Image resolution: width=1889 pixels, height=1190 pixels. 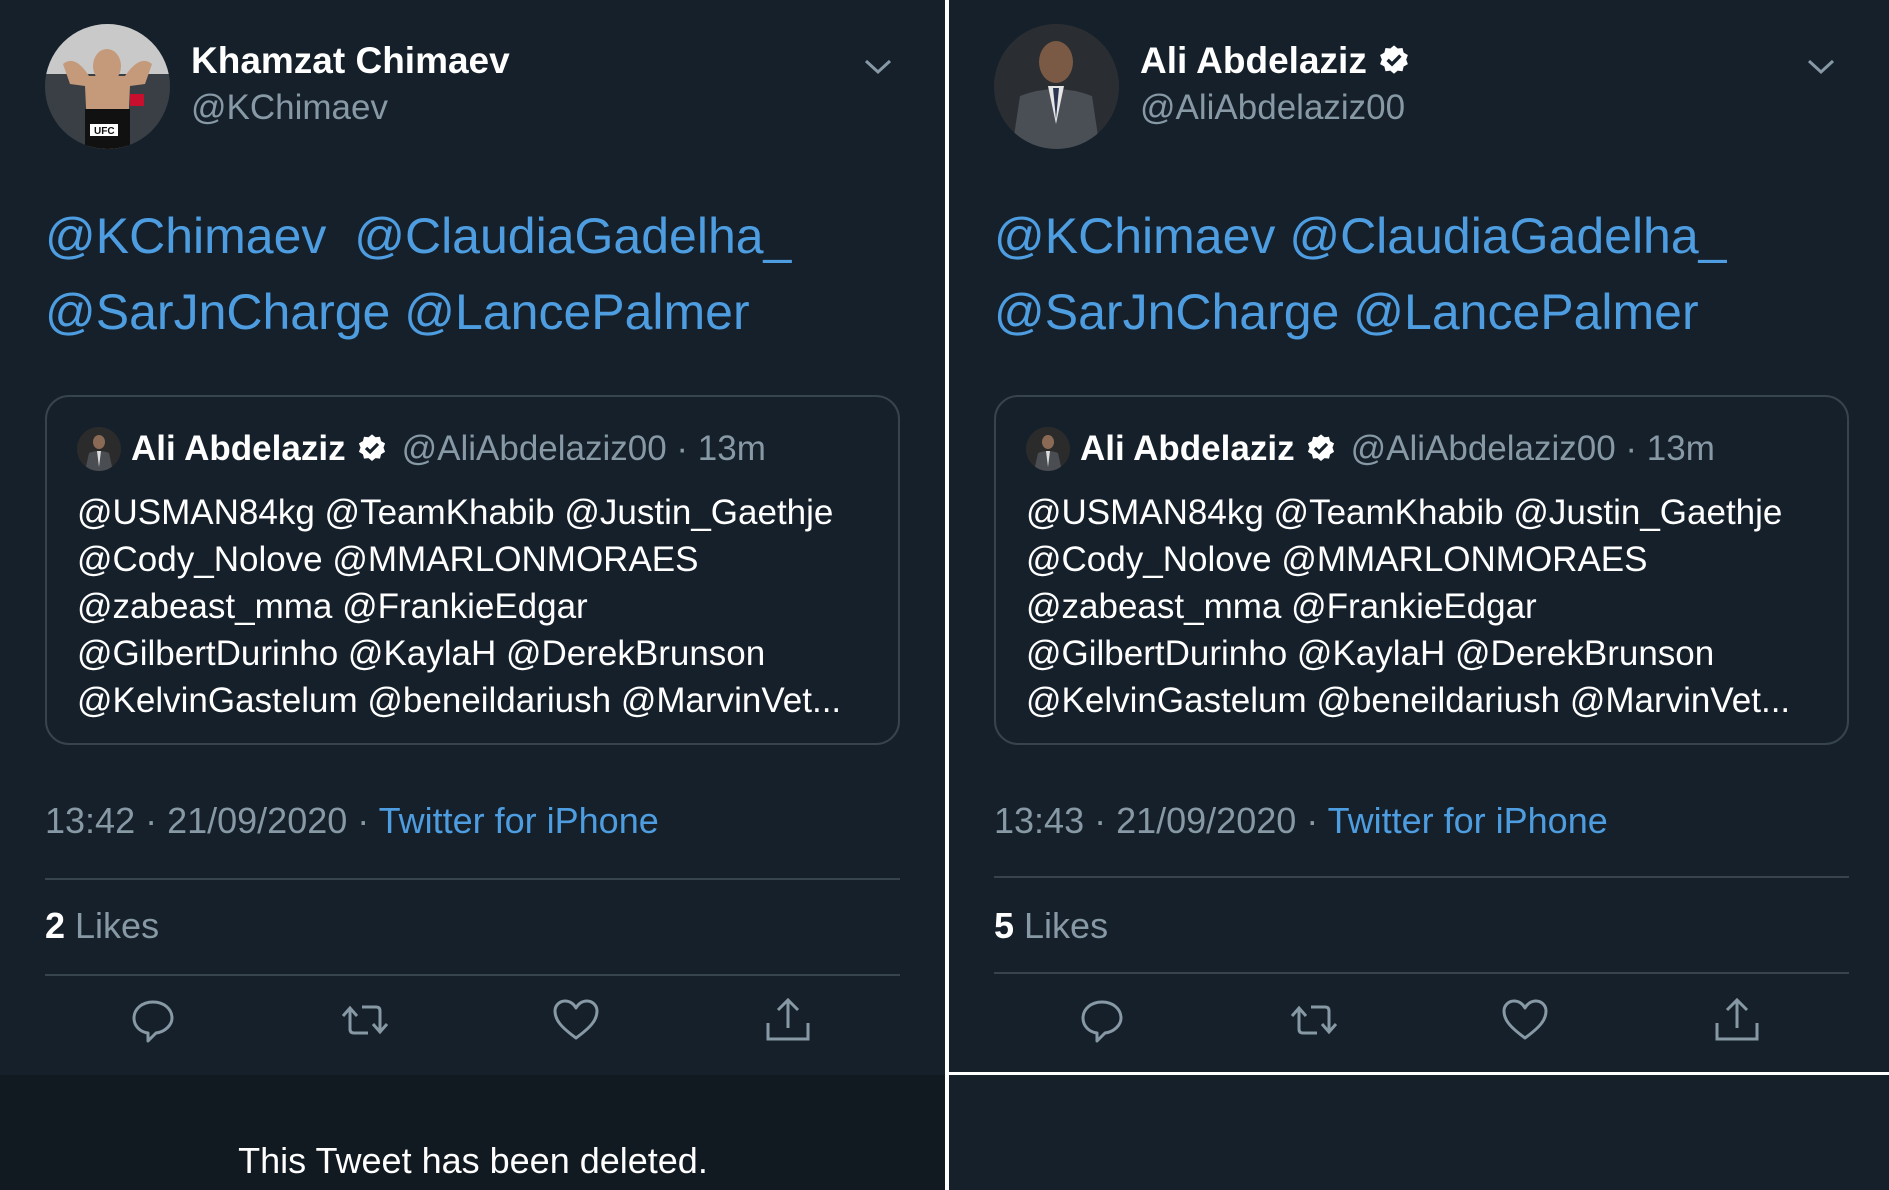 I want to click on display-name: Ali Abdelaziz, so click(x=1275, y=61).